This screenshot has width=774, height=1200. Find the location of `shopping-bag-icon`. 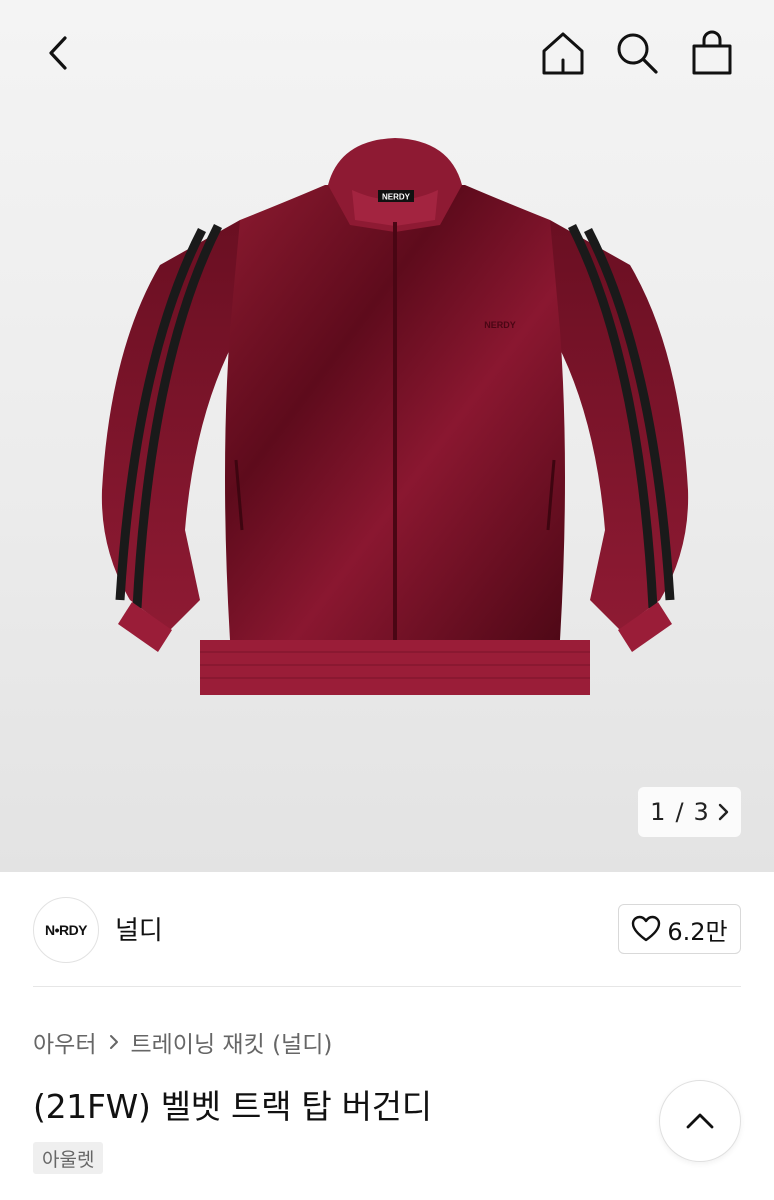

shopping-bag-icon is located at coordinates (712, 52).